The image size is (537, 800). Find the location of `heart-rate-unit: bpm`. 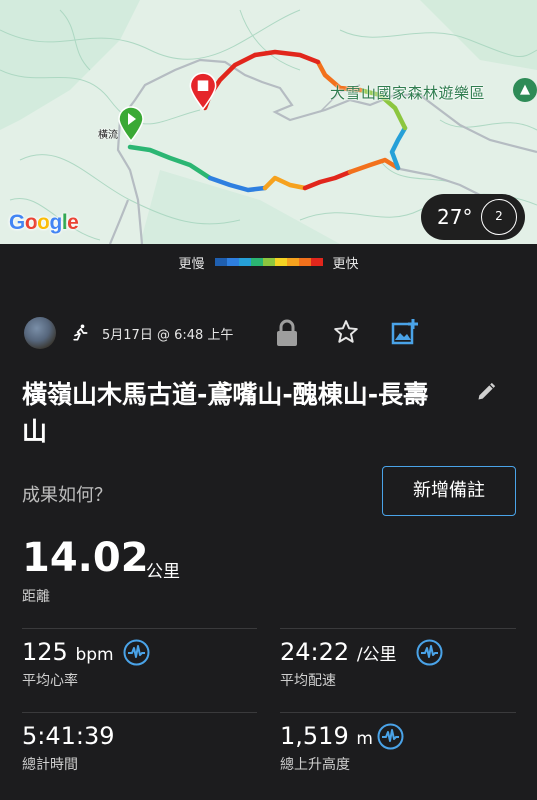

heart-rate-unit: bpm is located at coordinates (94, 655).